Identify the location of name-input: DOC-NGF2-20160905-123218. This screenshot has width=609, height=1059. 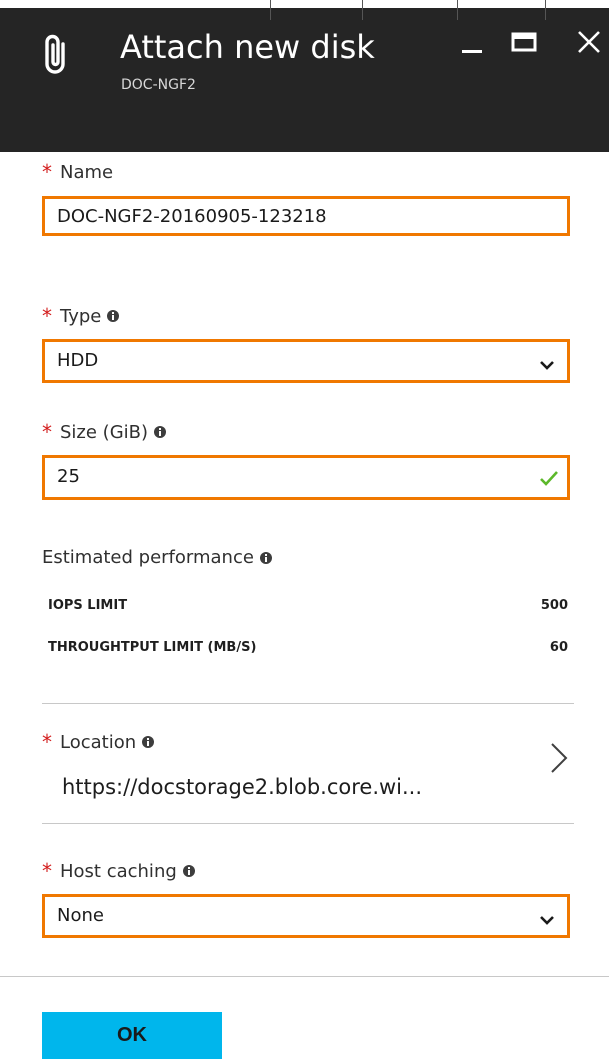
(306, 216).